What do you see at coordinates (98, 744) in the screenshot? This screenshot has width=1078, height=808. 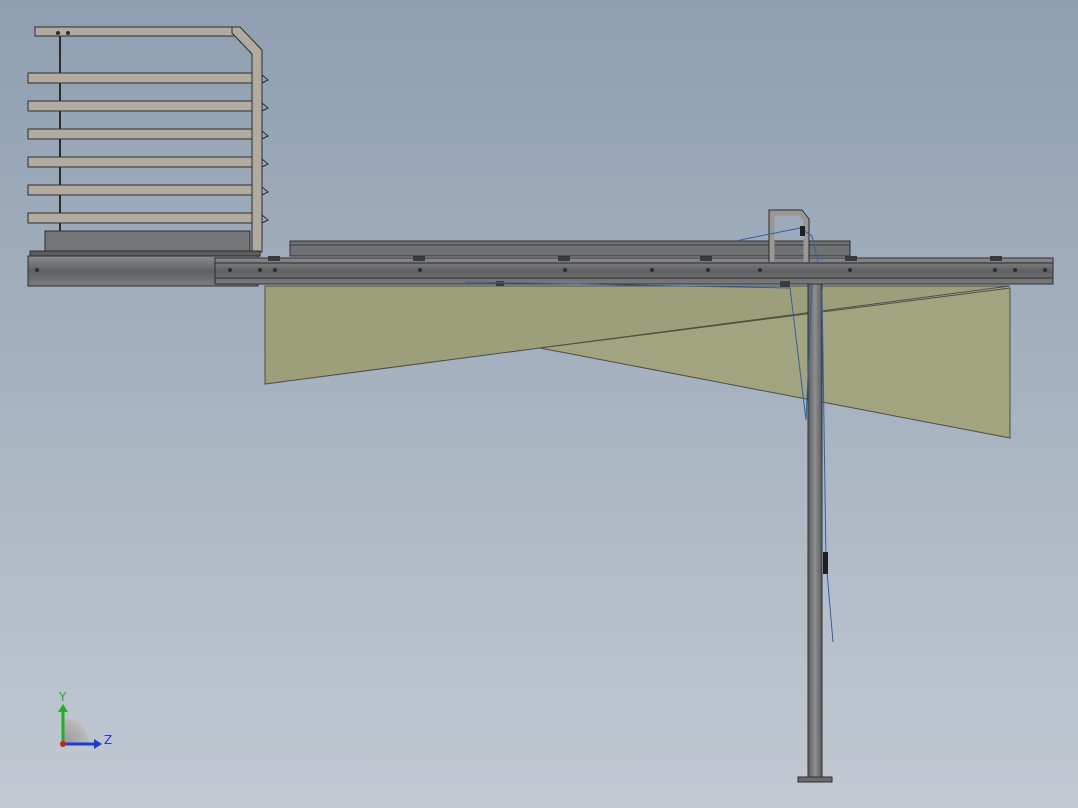 I see `triad-z-arrow` at bounding box center [98, 744].